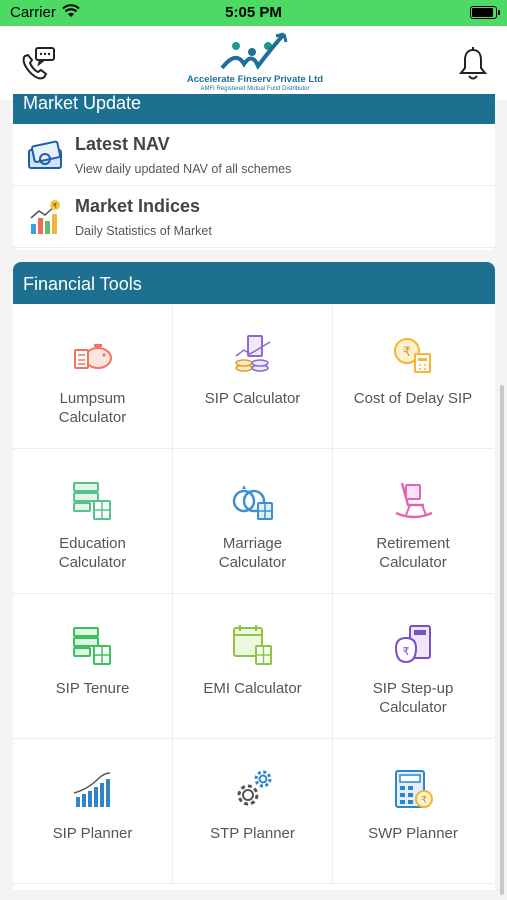 This screenshot has width=507, height=900. I want to click on tool-sip-step-up-calculator: ₹ SIP Step-up Calculator, so click(413, 666).